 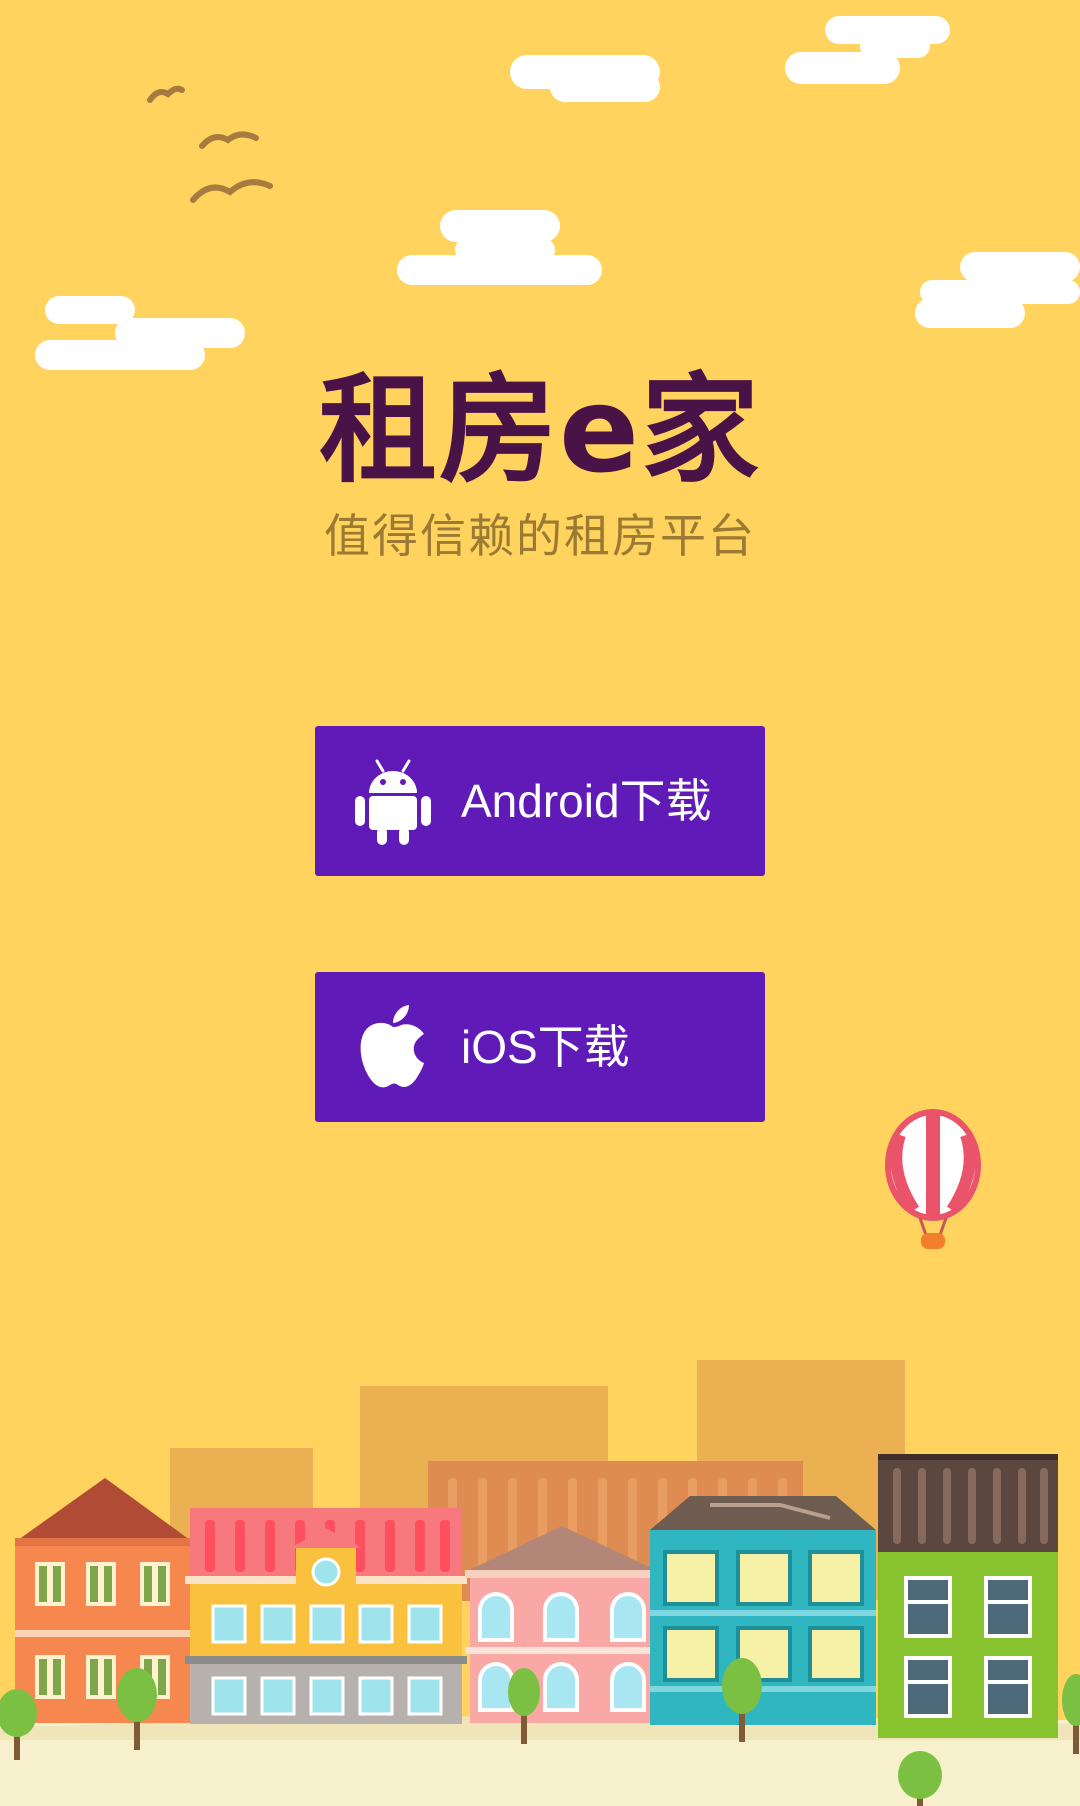 What do you see at coordinates (545, 1047) in the screenshot?
I see `ios-download-label: iOS下载` at bounding box center [545, 1047].